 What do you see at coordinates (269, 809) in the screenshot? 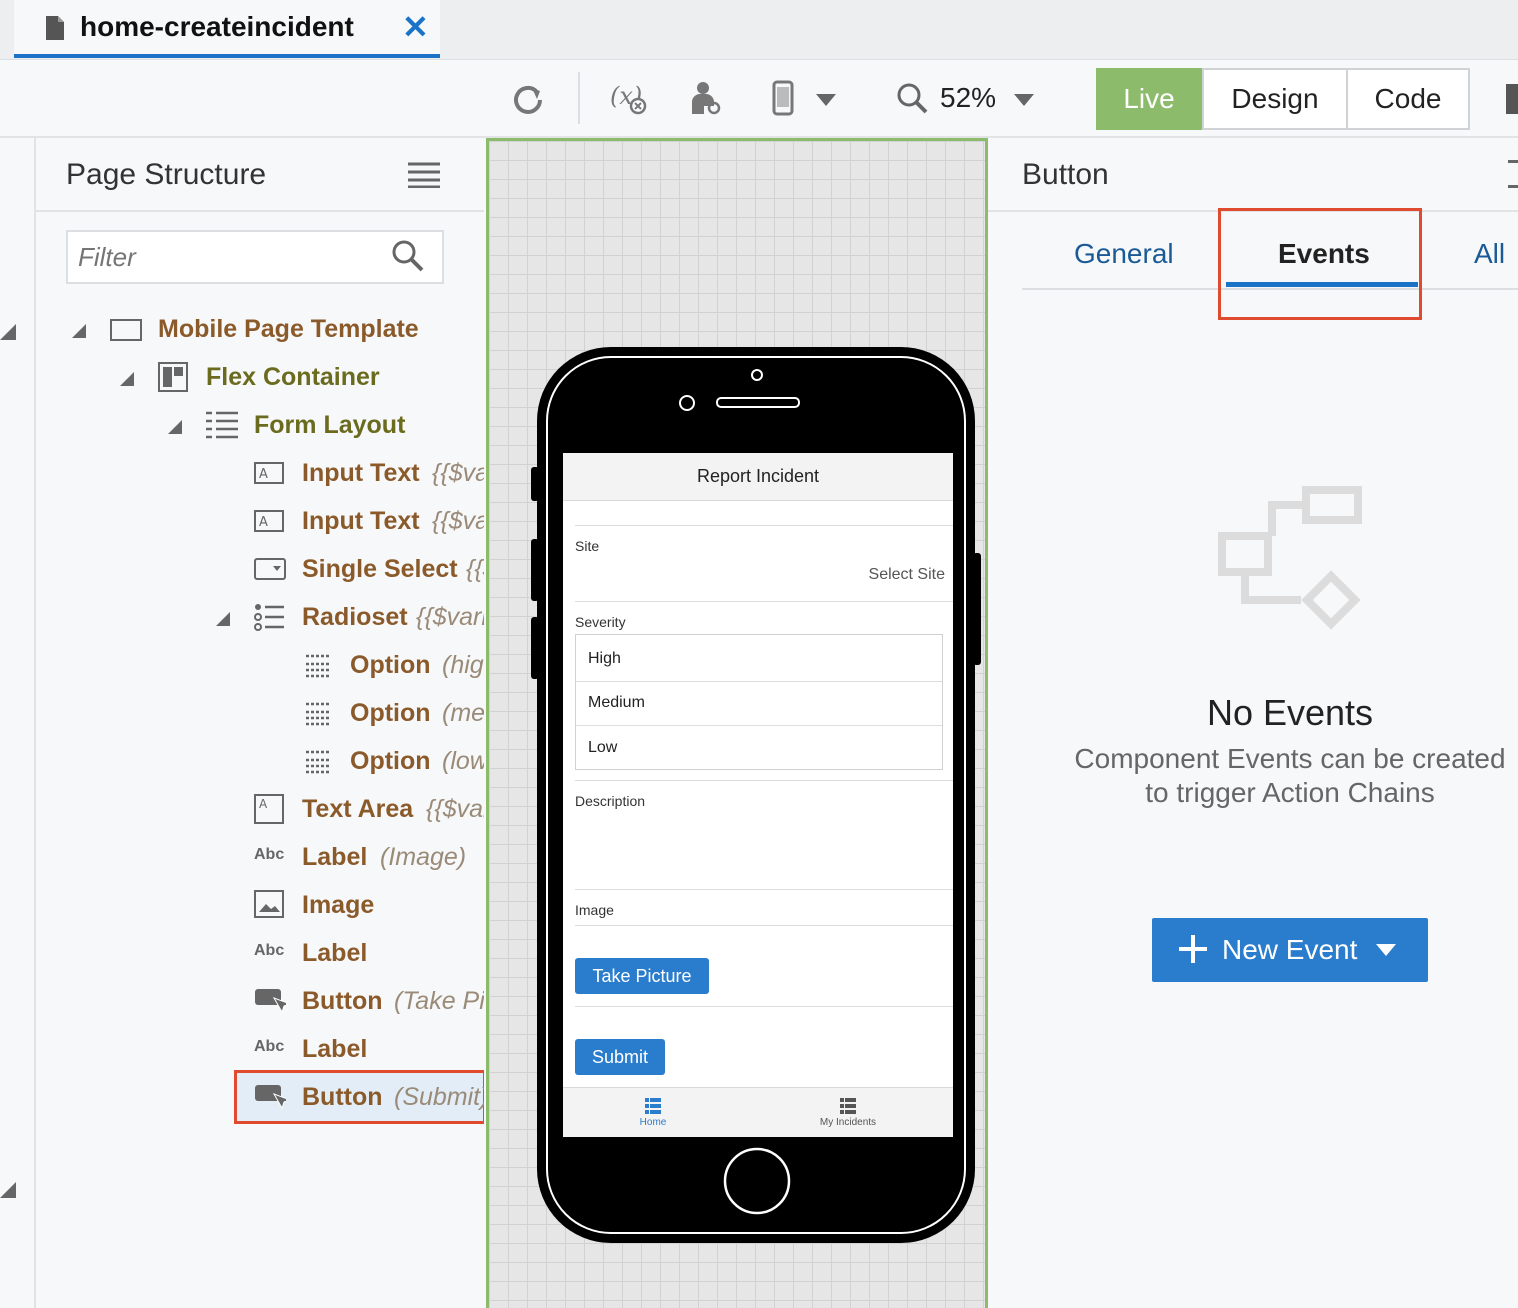
I see `text-area-icon: A` at bounding box center [269, 809].